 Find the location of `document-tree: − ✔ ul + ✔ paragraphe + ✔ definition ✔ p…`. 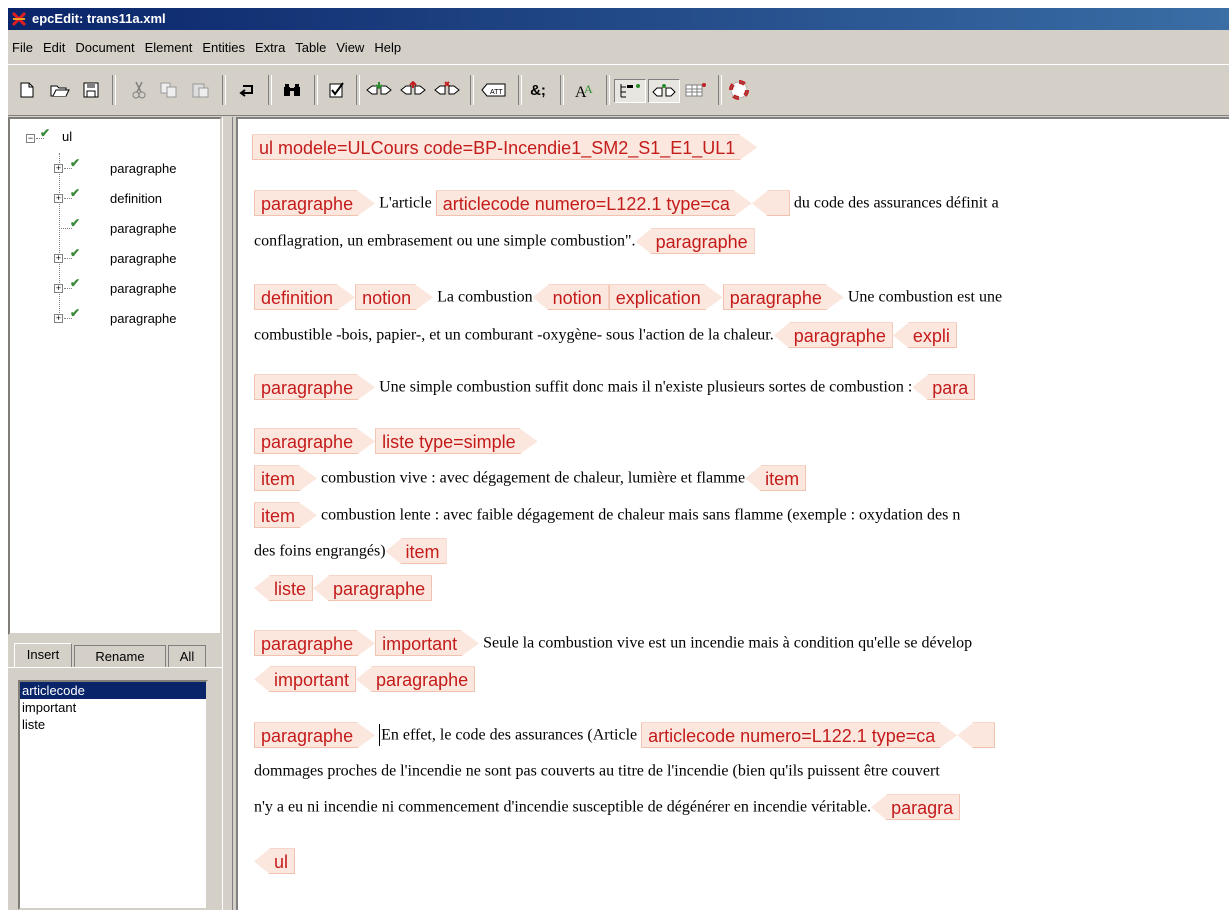

document-tree: − ✔ ul + ✔ paragraphe + ✔ definition ✔ p… is located at coordinates (115, 376).